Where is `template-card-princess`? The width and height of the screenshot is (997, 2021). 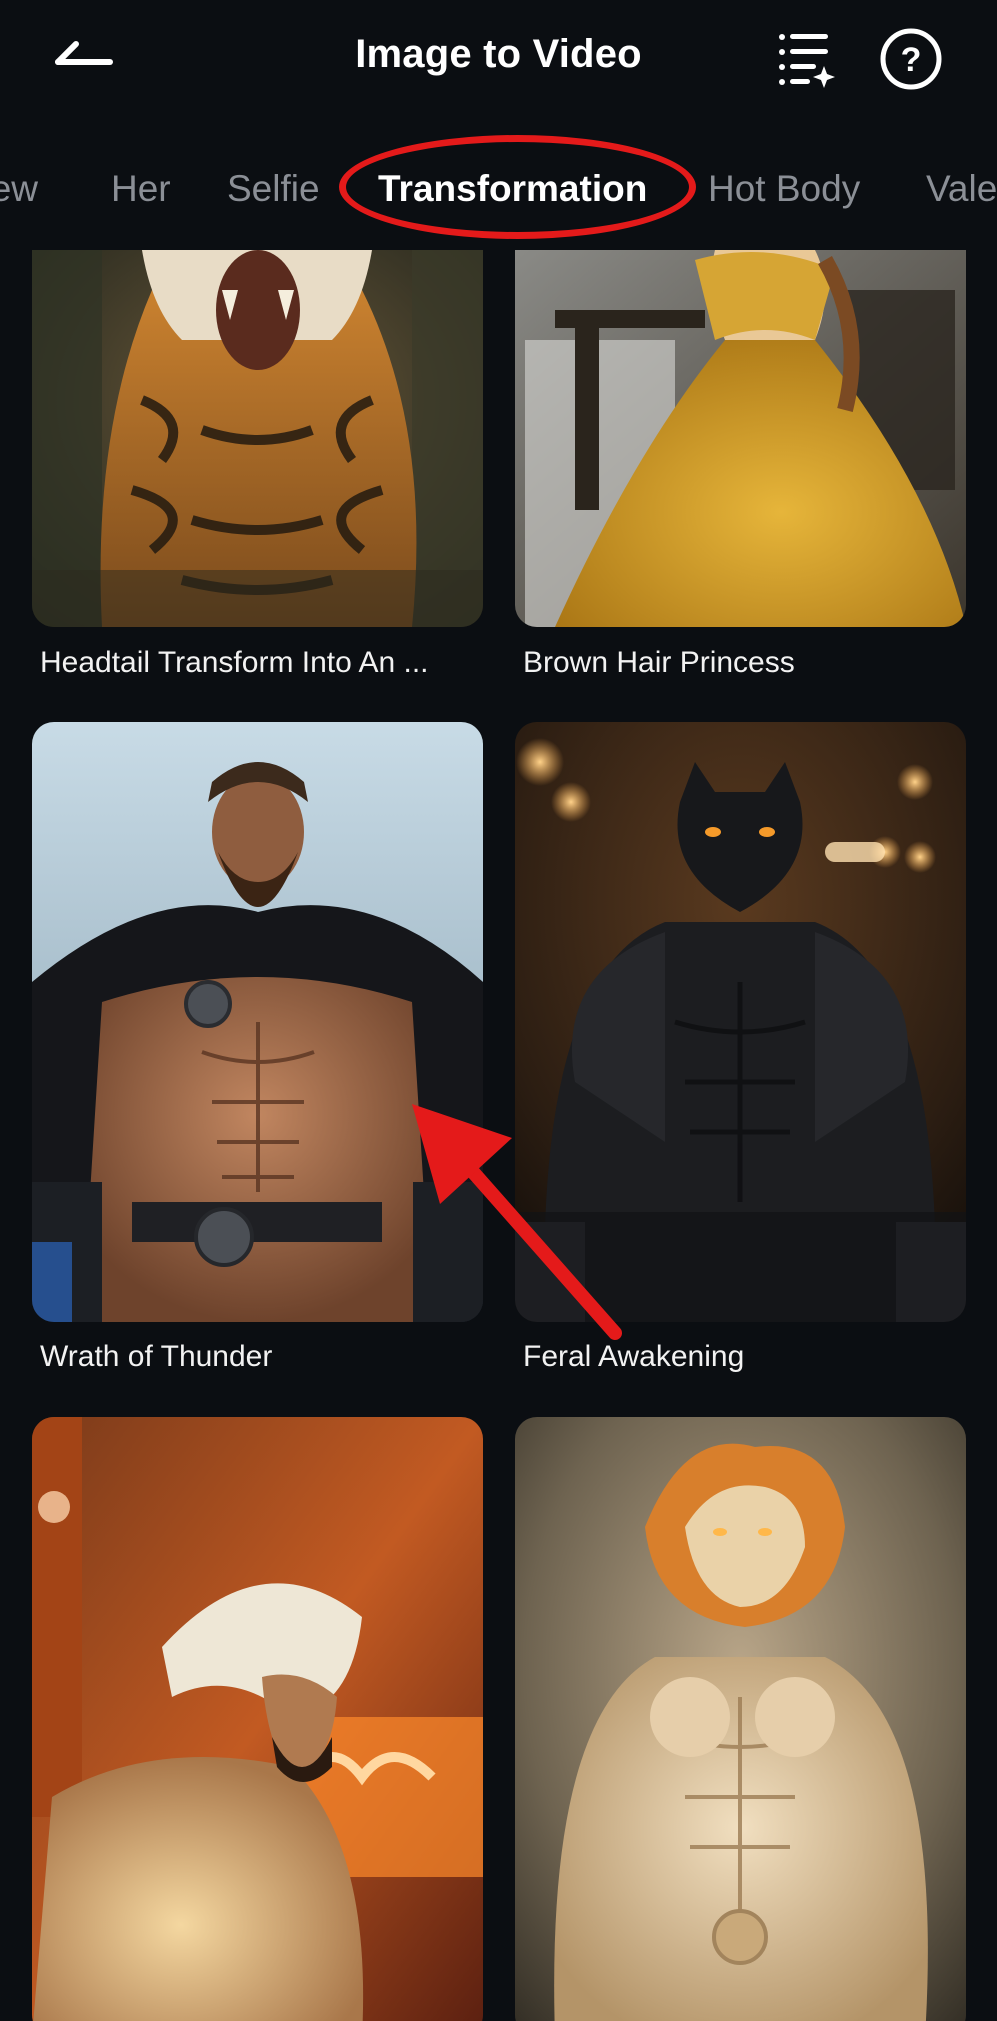 template-card-princess is located at coordinates (740, 438).